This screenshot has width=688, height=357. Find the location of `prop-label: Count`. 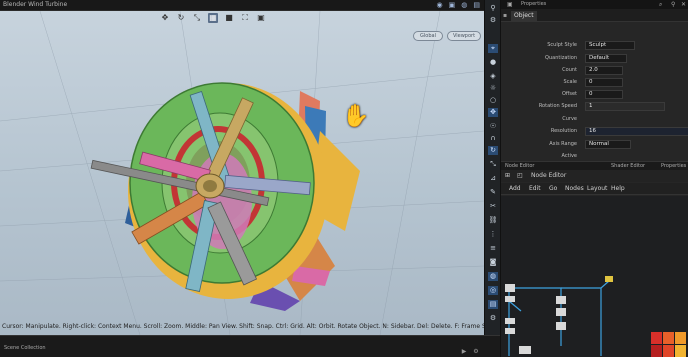

prop-label: Count is located at coordinates (569, 70).